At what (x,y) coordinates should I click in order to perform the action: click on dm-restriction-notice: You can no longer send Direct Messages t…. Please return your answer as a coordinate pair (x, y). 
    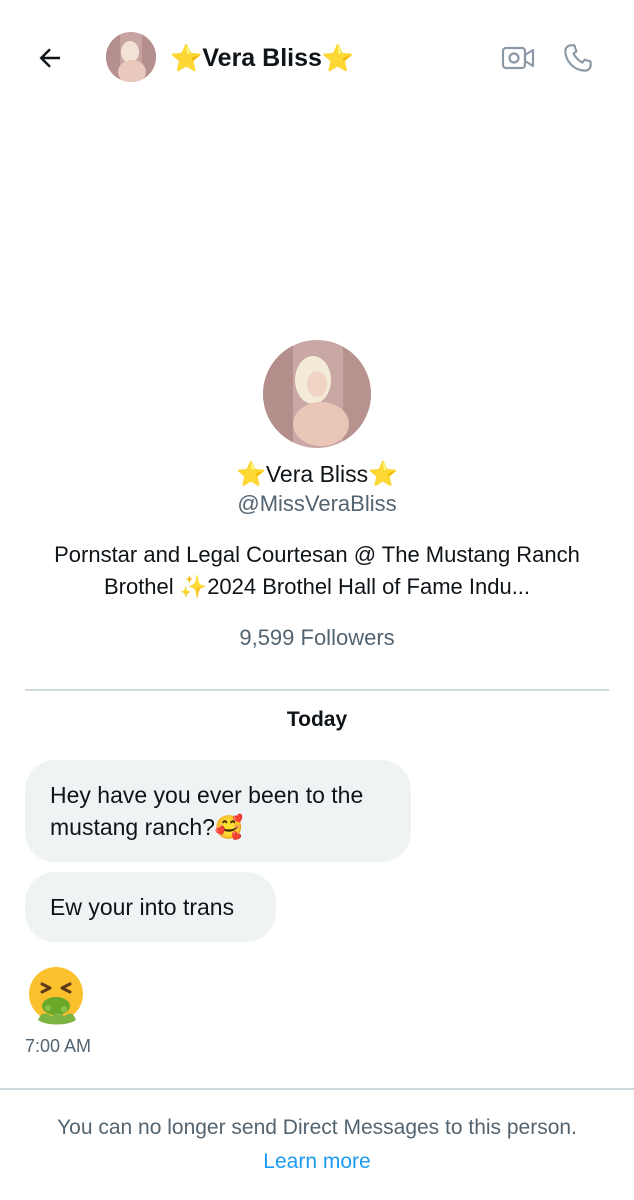
    Looking at the image, I should click on (317, 1127).